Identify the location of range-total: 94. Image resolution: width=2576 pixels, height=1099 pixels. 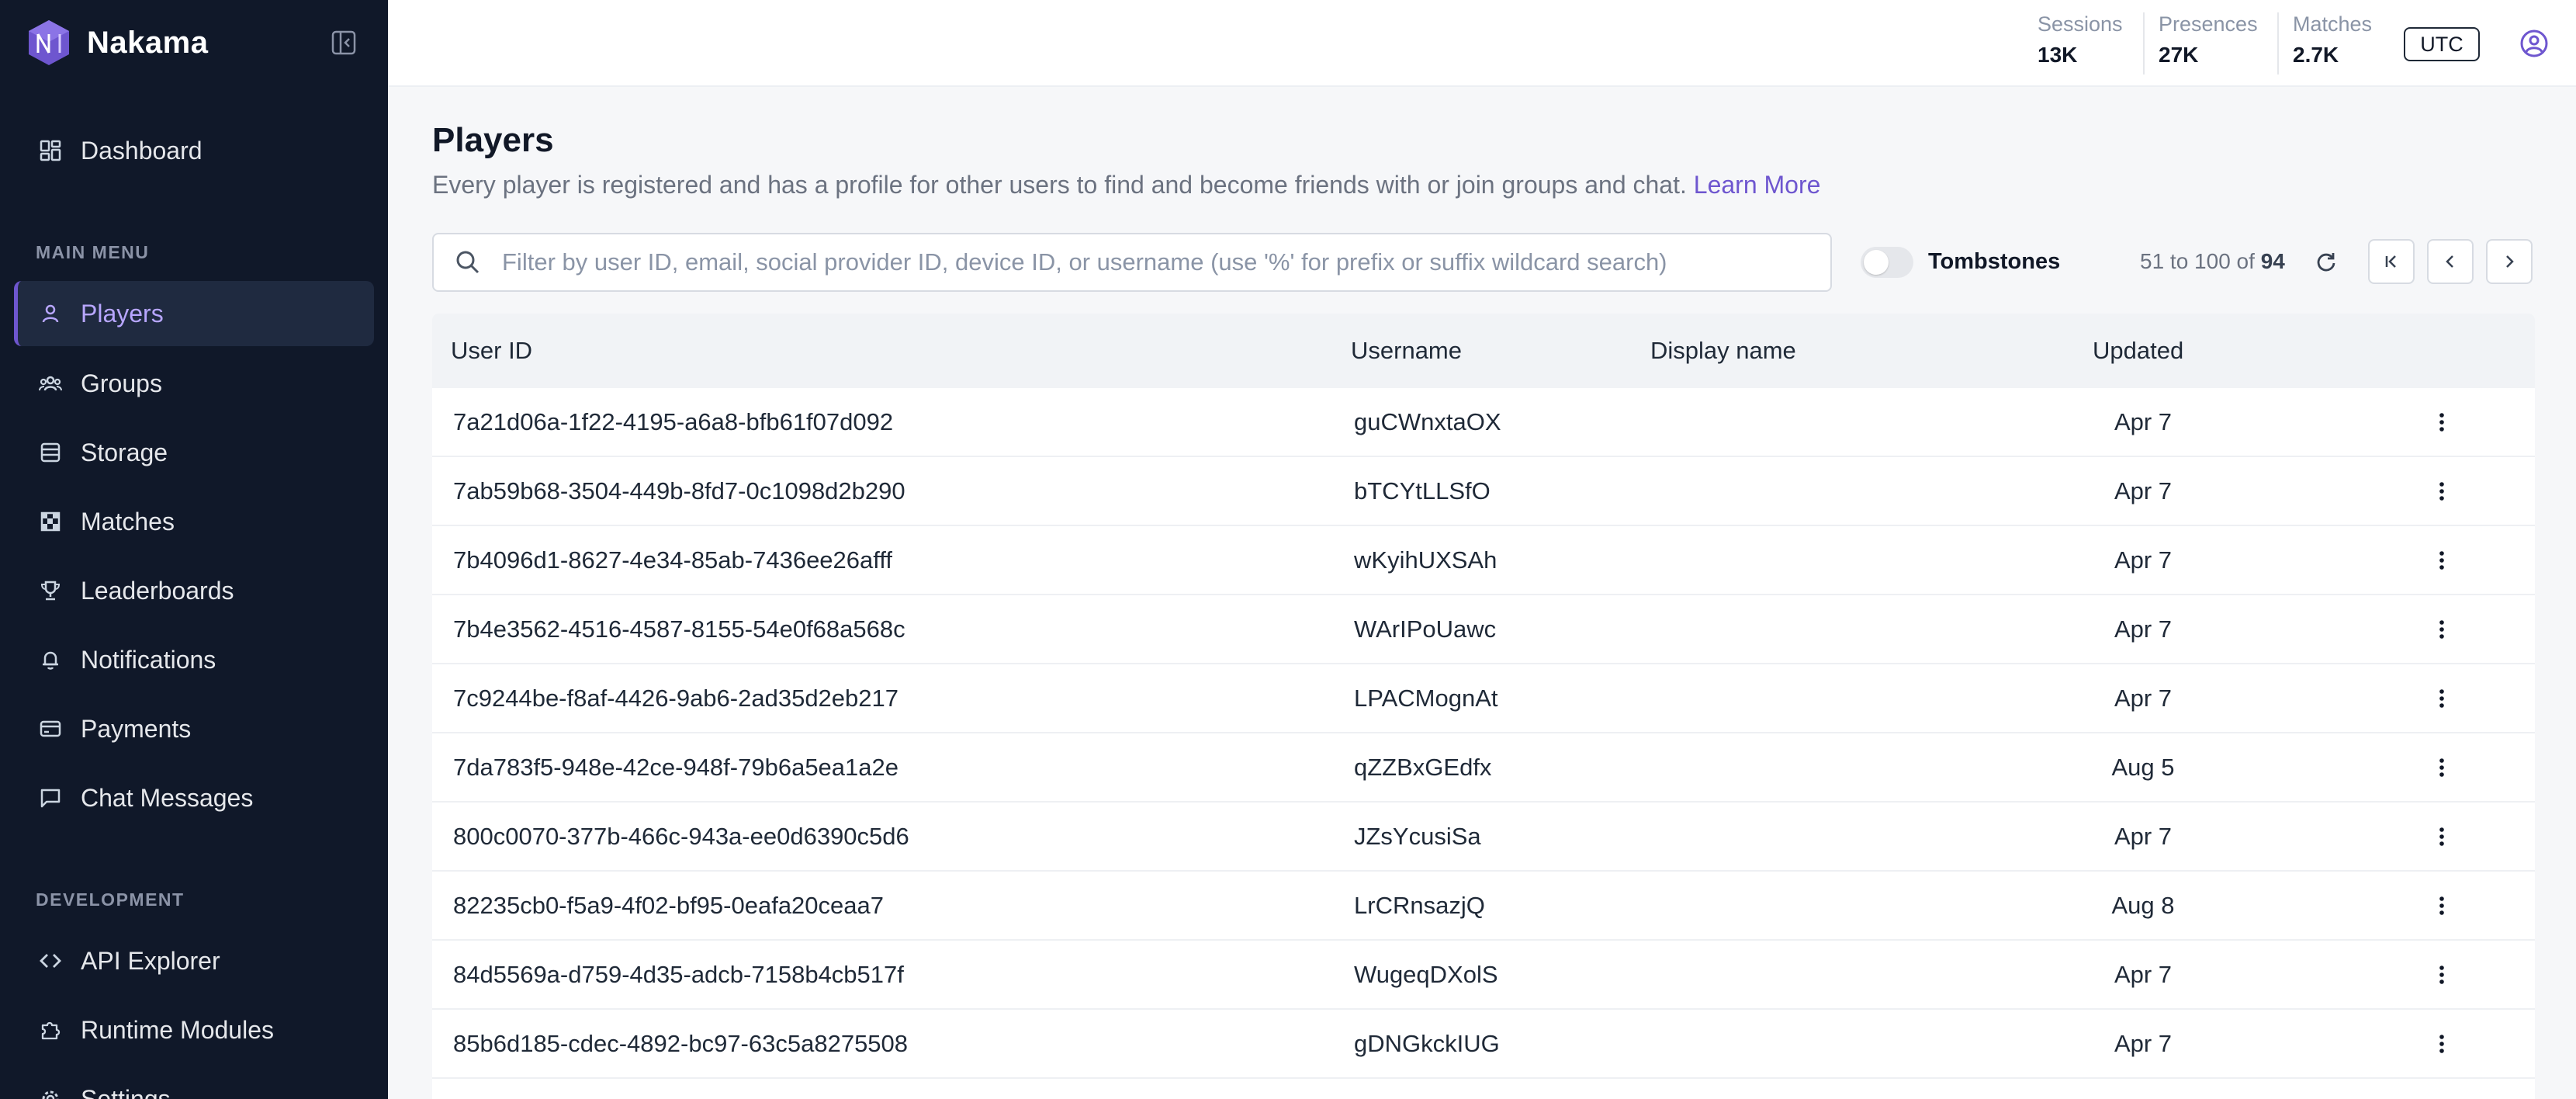
(2272, 261).